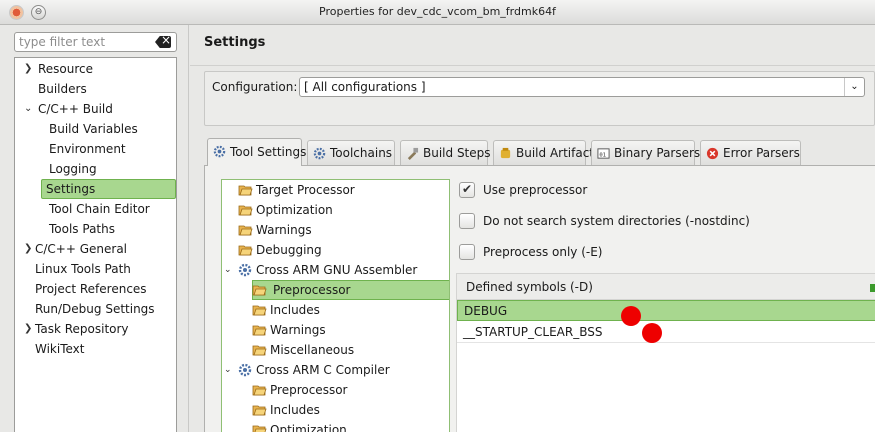 This screenshot has width=875, height=432. Describe the element at coordinates (108, 189) in the screenshot. I see `nav-item-settings: Settings` at that location.